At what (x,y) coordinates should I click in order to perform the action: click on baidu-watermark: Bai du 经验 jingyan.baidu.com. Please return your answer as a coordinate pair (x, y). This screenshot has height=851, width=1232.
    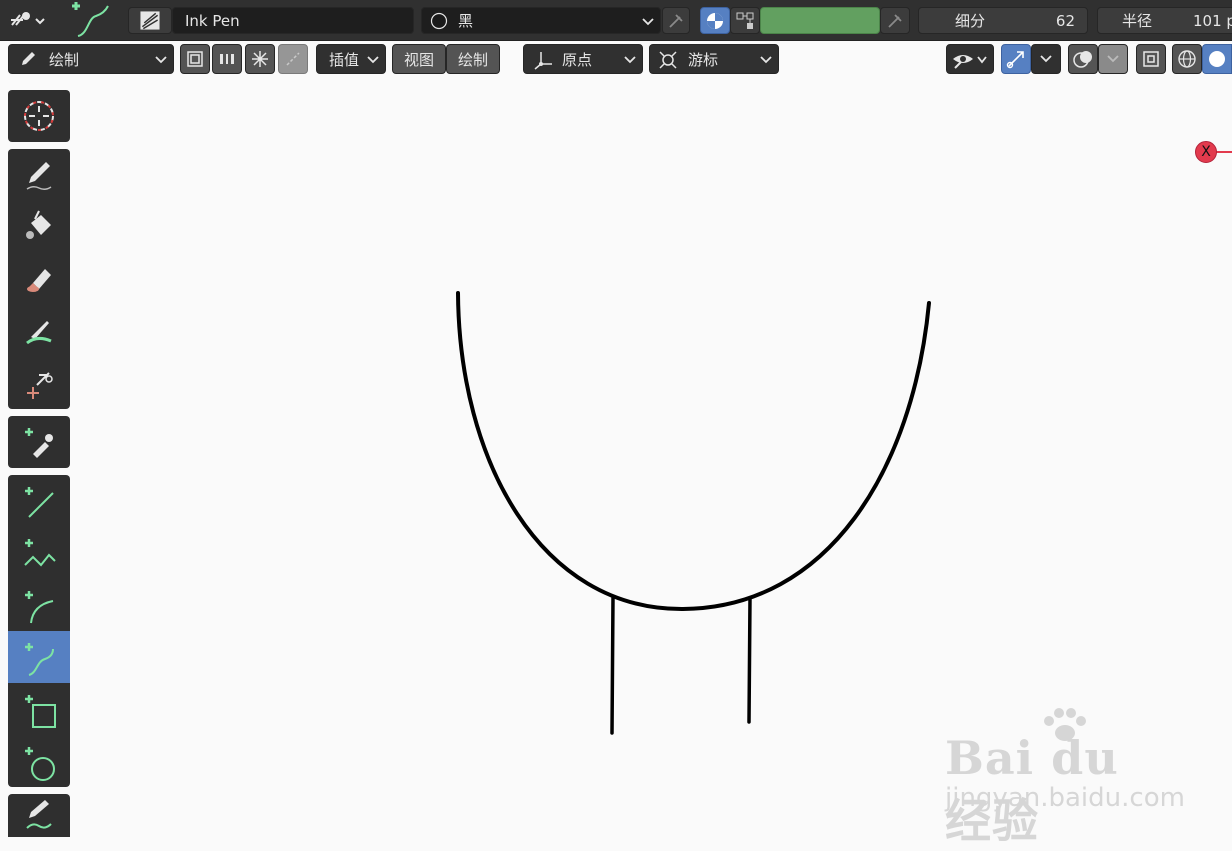
    Looking at the image, I should click on (1065, 776).